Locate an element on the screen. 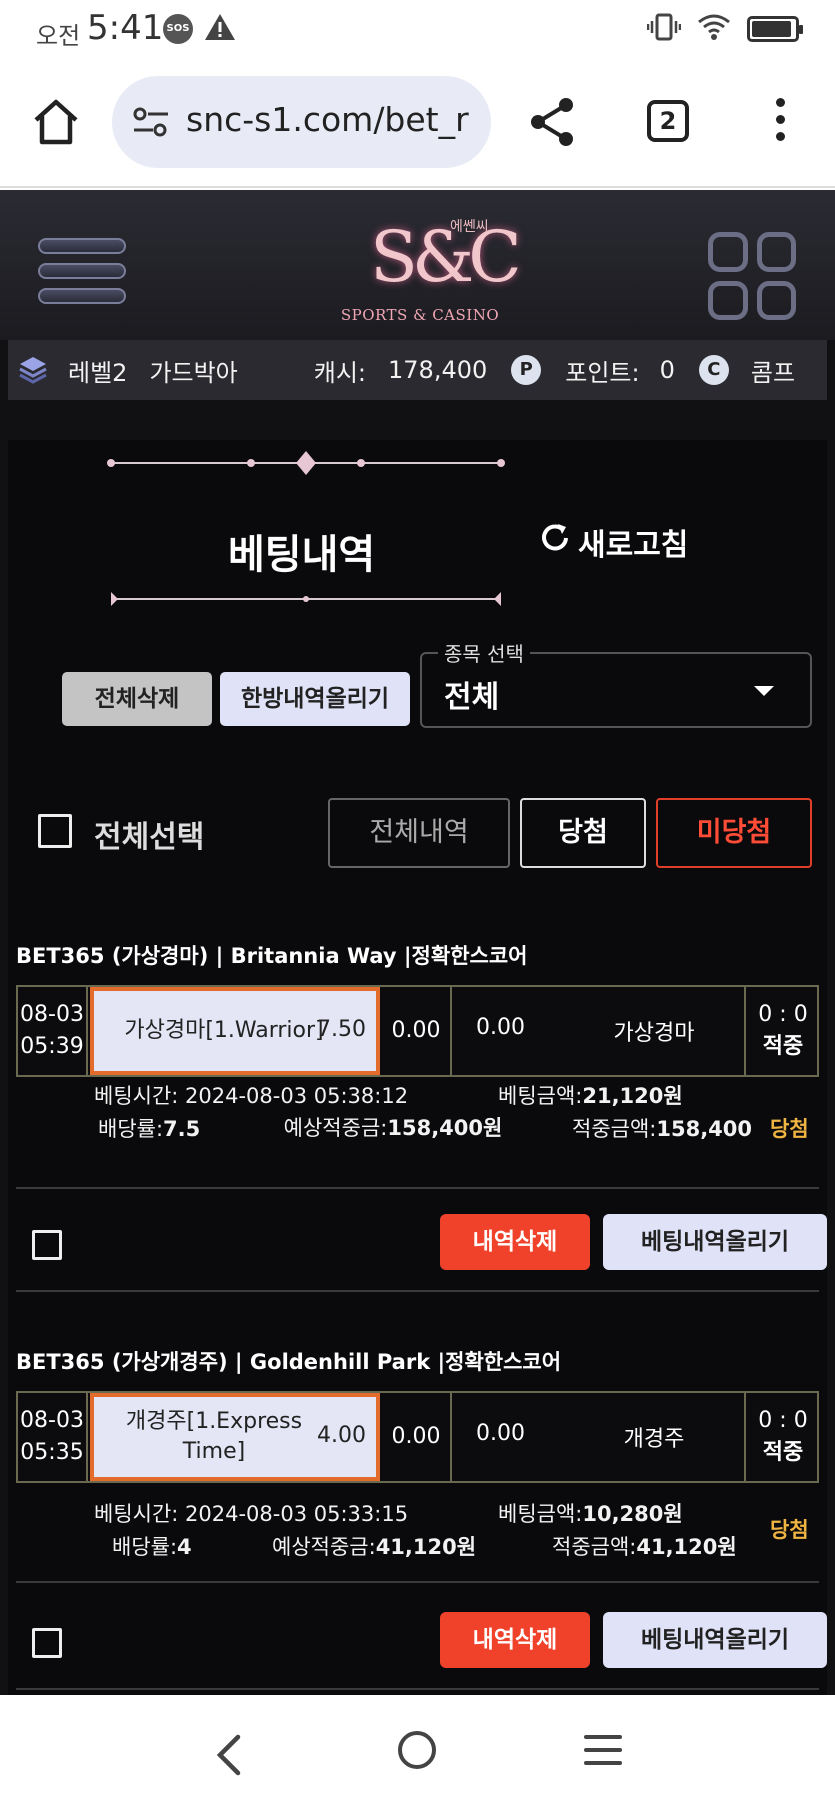  sport-select-label: 종목 선택 is located at coordinates (484, 652).